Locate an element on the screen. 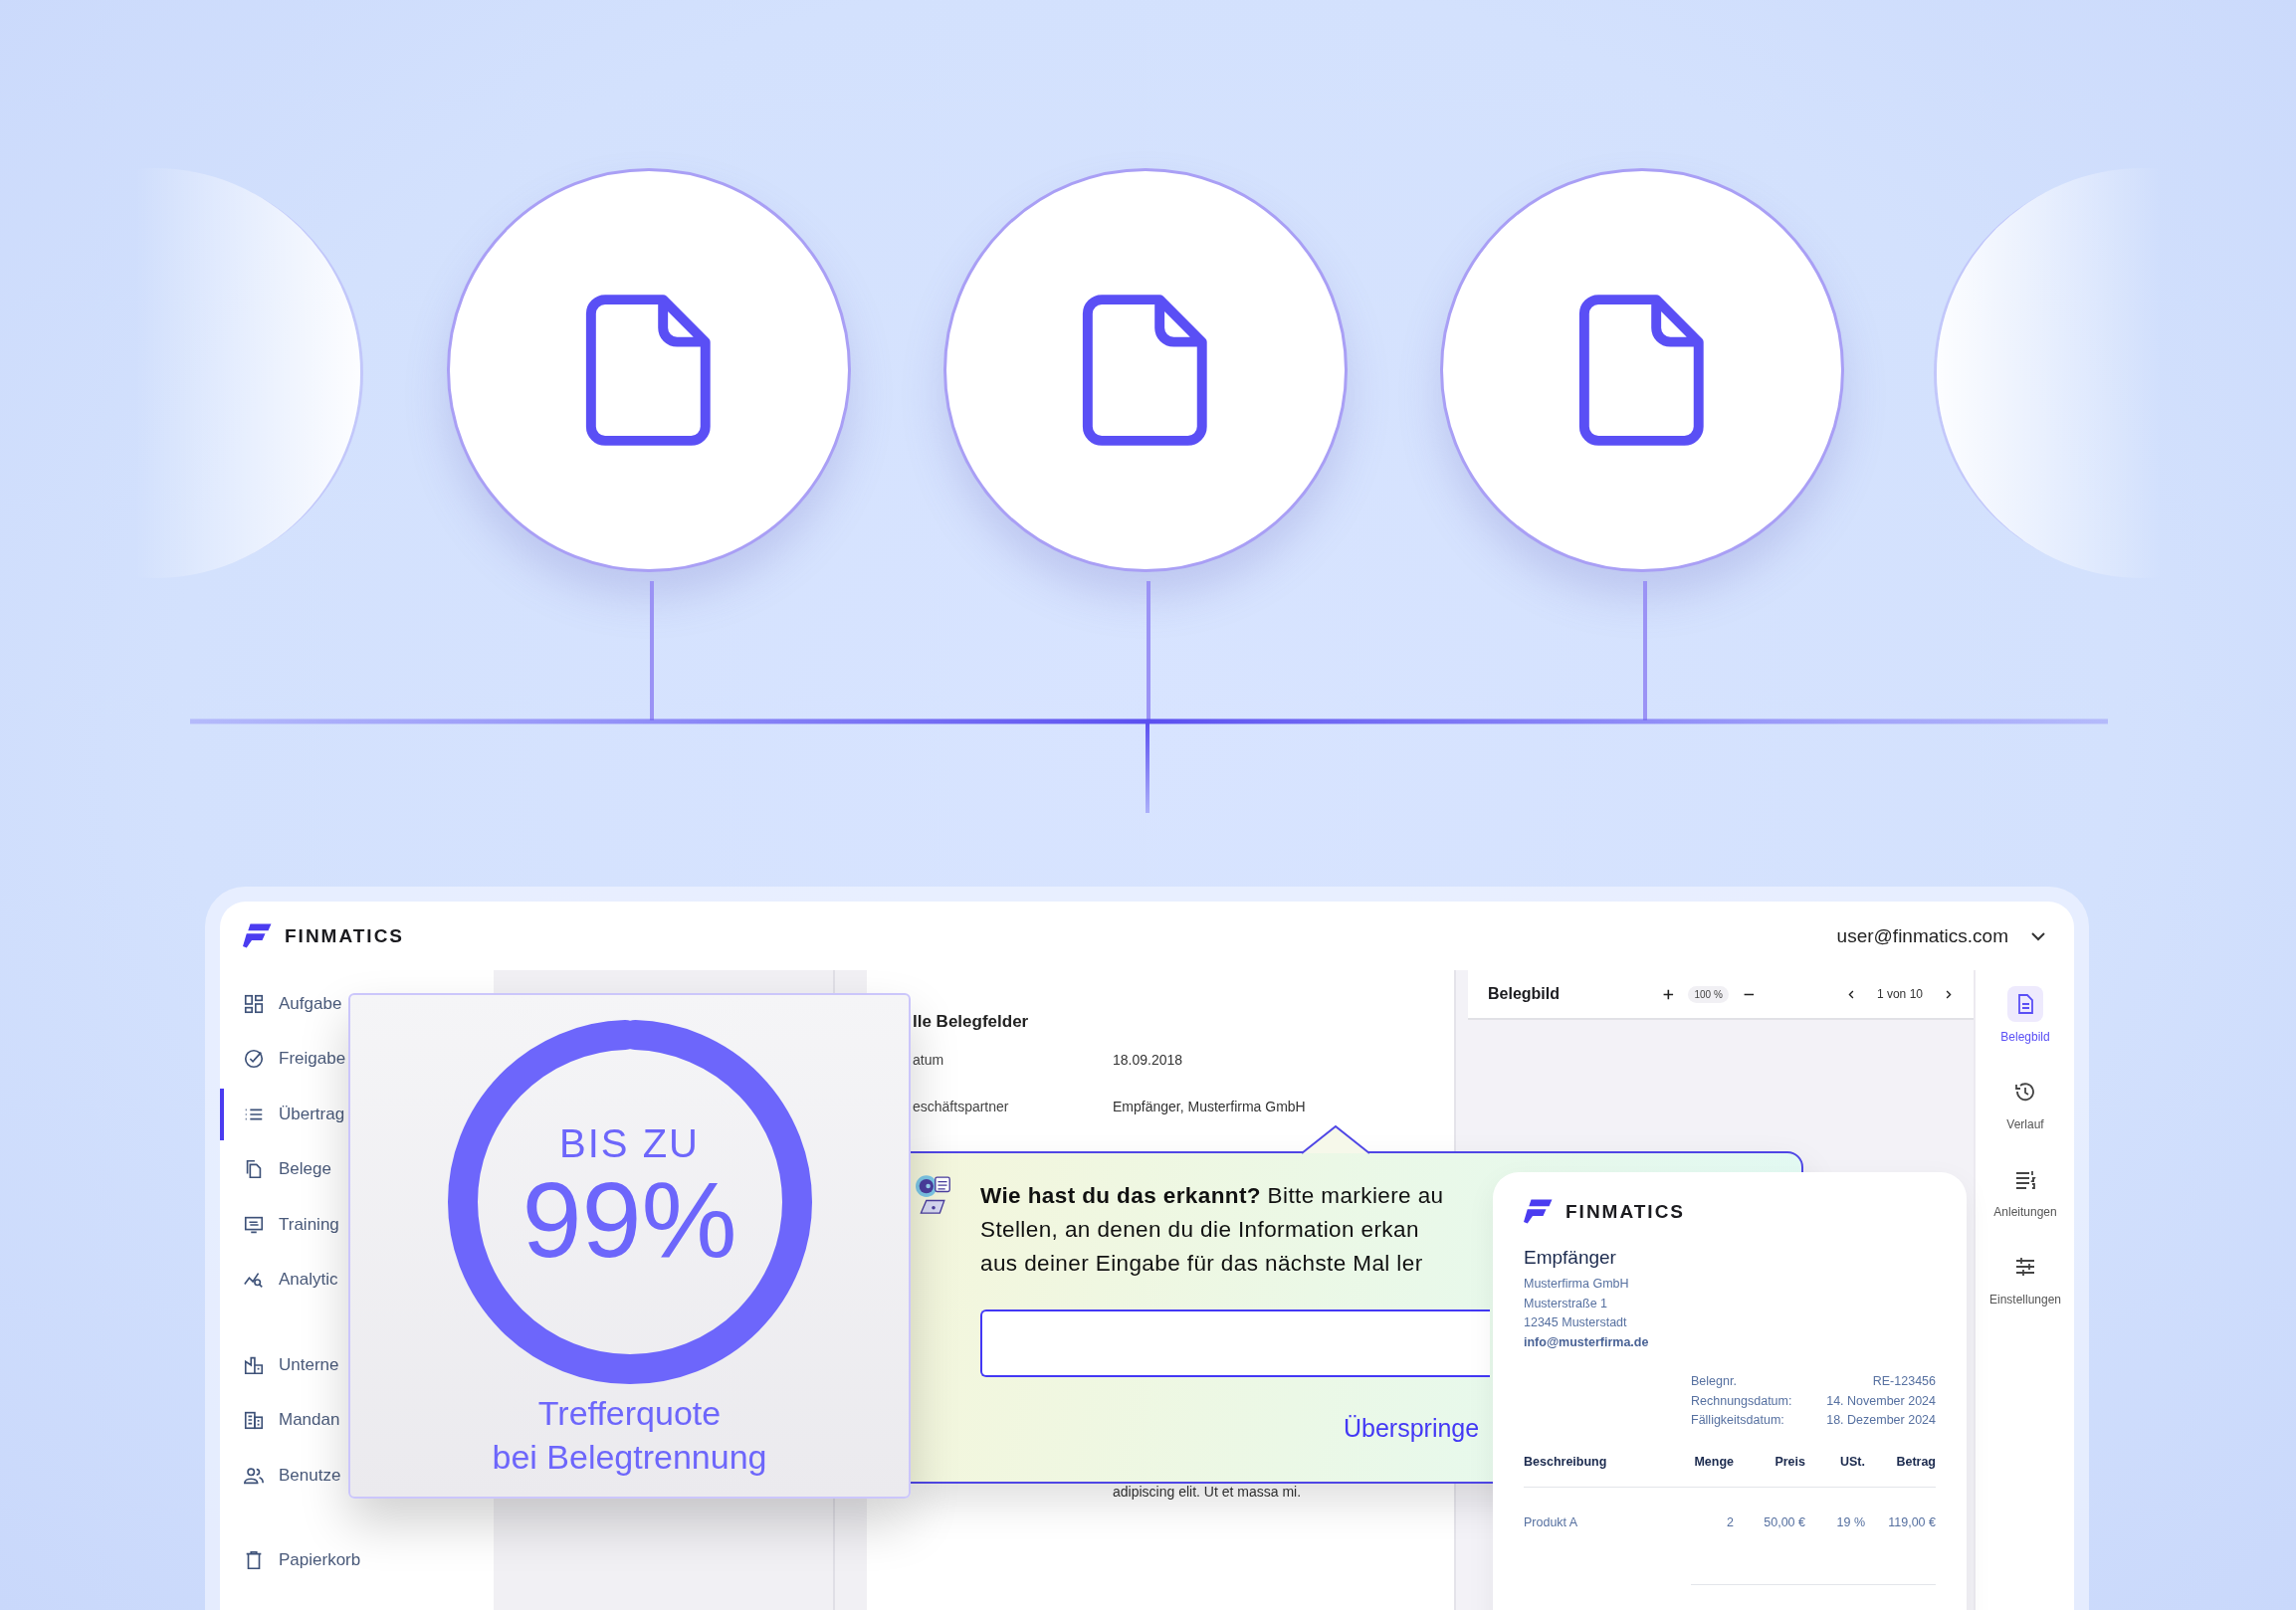 This screenshot has height=1610, width=2296. meta-value: 18. Dezember 2024 is located at coordinates (1881, 1420).